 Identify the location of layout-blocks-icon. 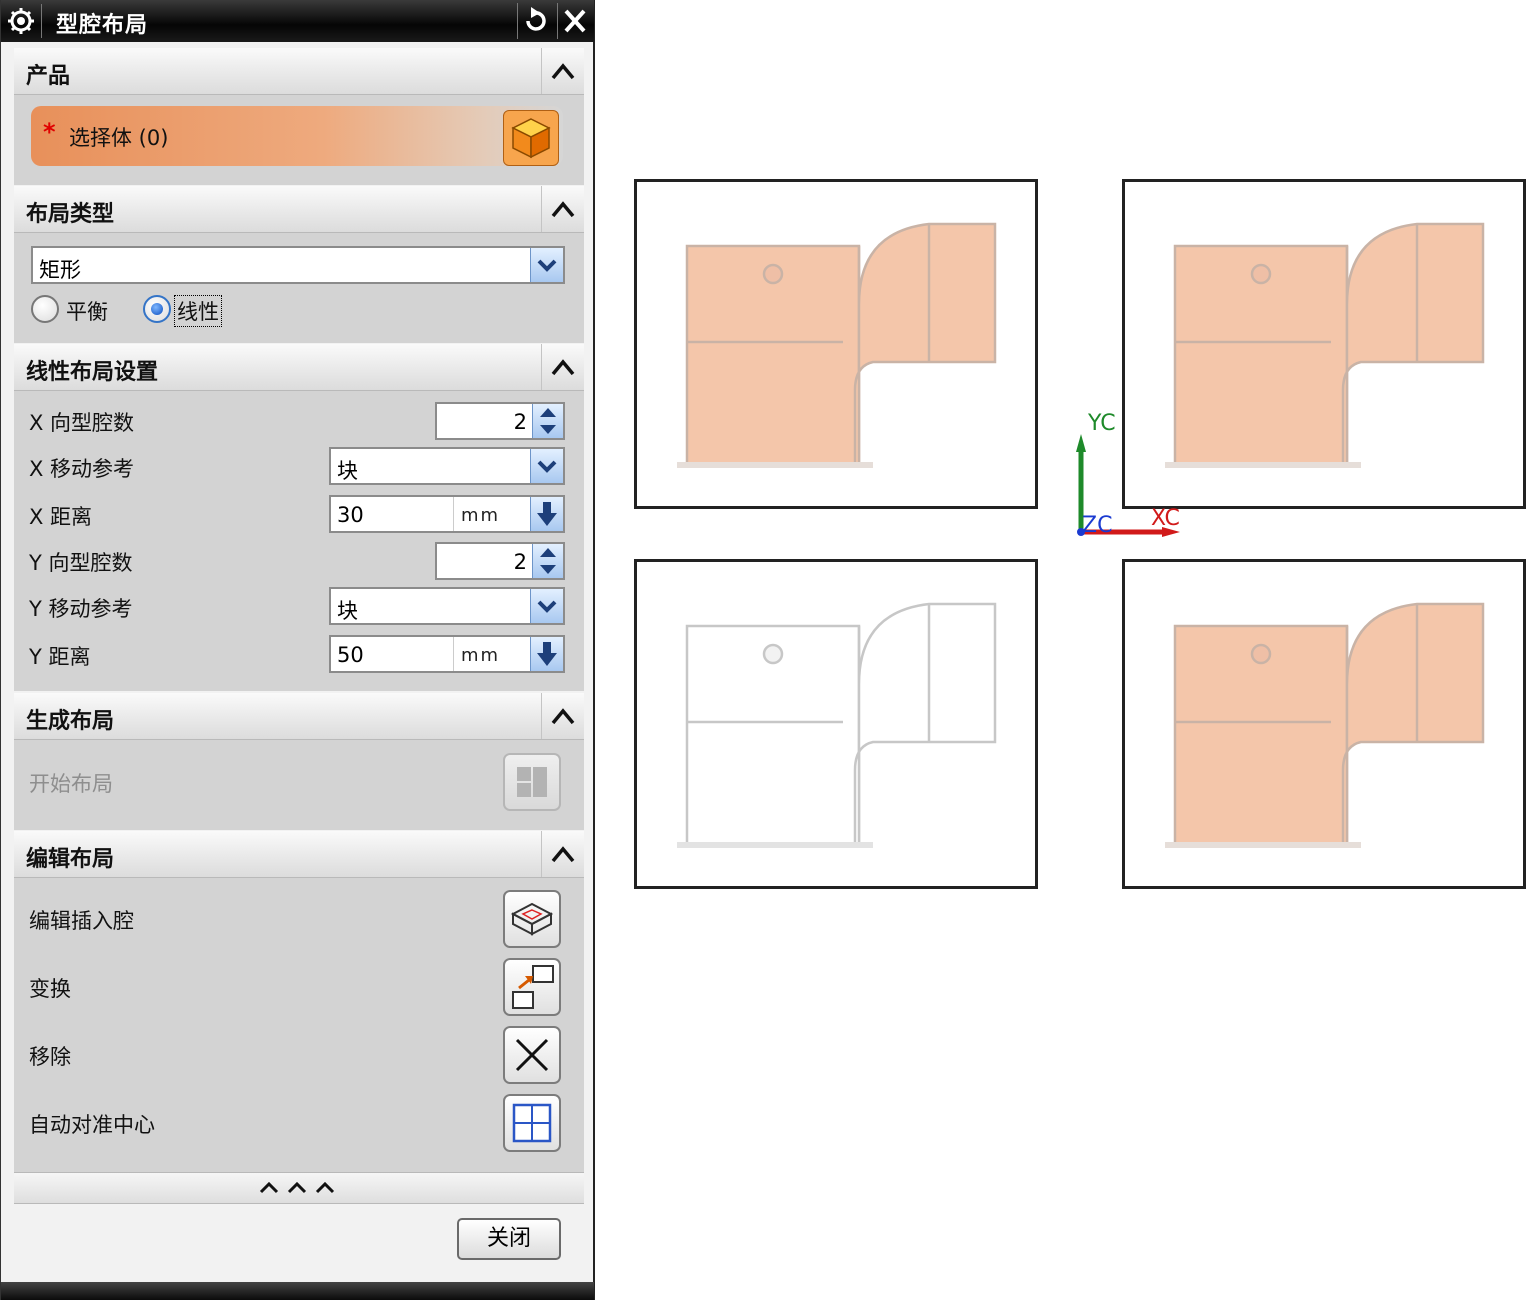
(532, 782).